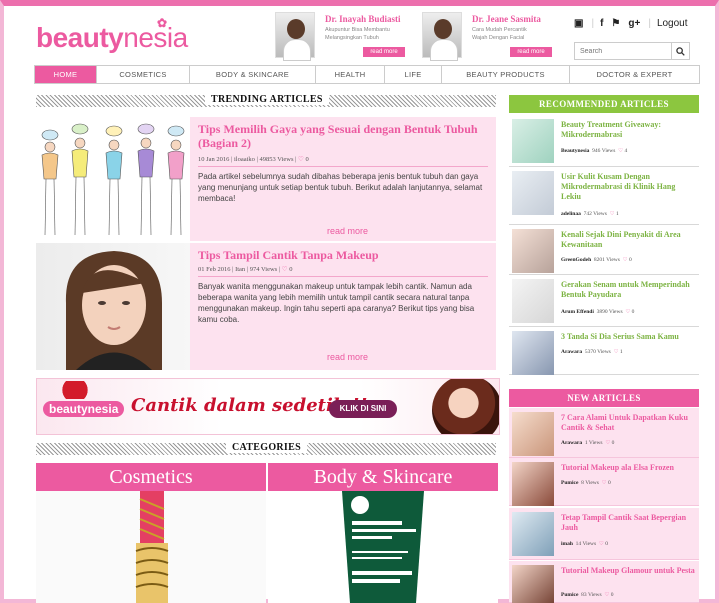  I want to click on facebook-icon: f, so click(601, 23).